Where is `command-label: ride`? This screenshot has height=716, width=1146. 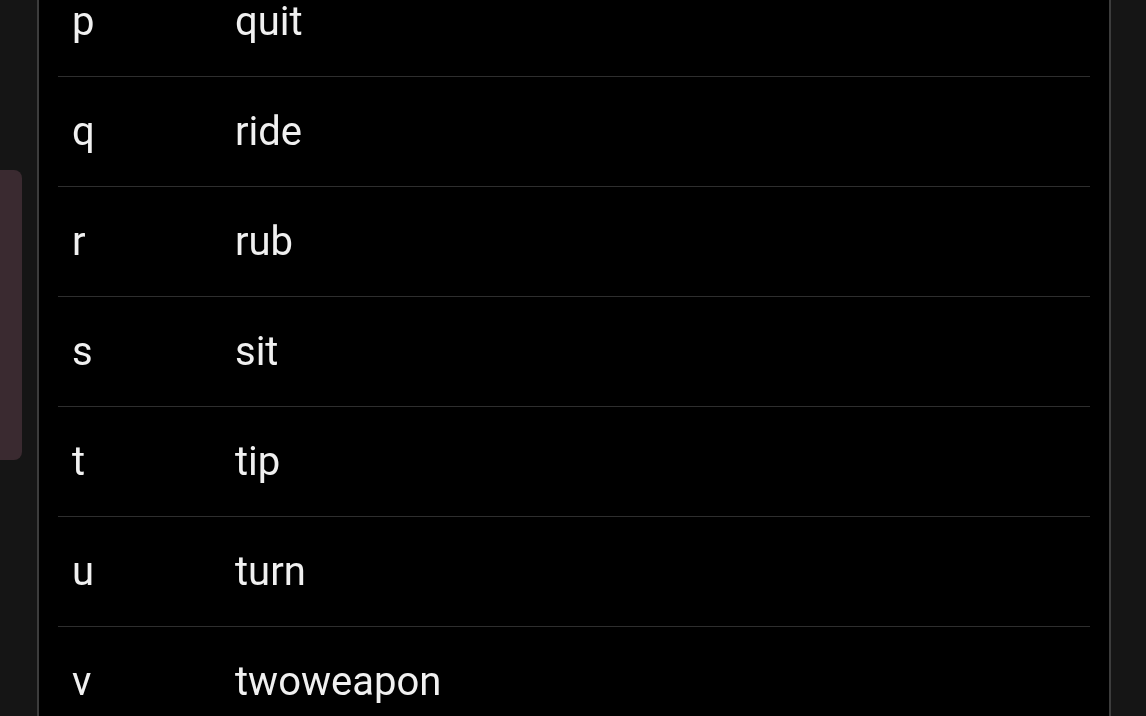
command-label: ride is located at coordinates (269, 131).